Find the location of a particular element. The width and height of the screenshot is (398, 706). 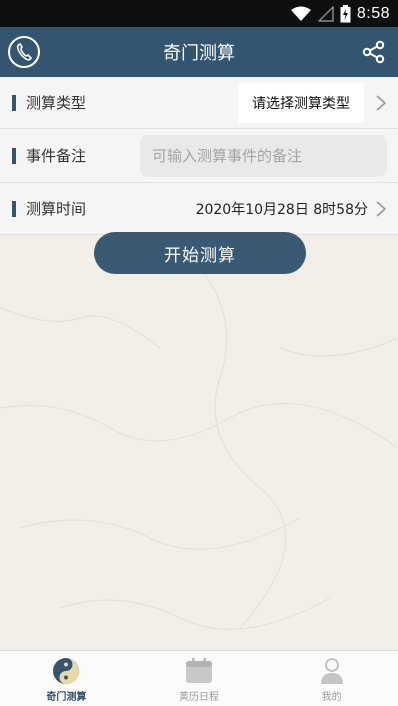

tab-label: 黄历日程 is located at coordinates (199, 697).